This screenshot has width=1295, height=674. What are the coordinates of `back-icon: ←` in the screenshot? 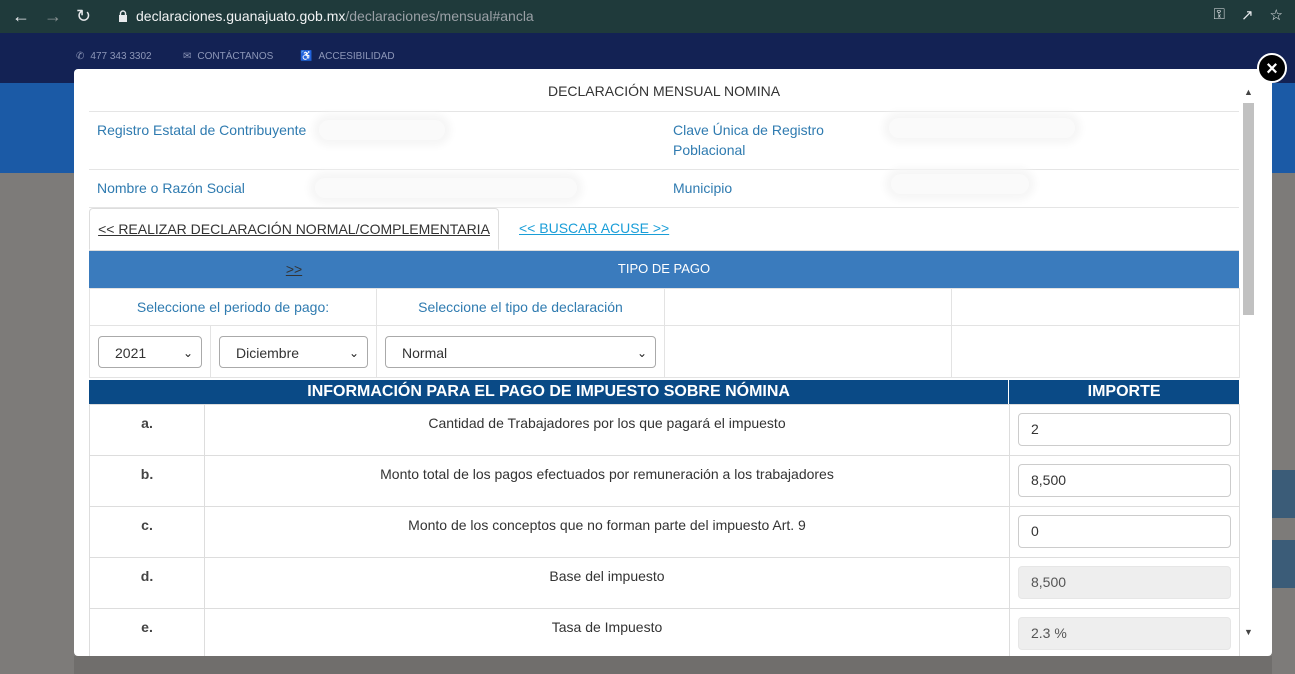 It's located at (21, 16).